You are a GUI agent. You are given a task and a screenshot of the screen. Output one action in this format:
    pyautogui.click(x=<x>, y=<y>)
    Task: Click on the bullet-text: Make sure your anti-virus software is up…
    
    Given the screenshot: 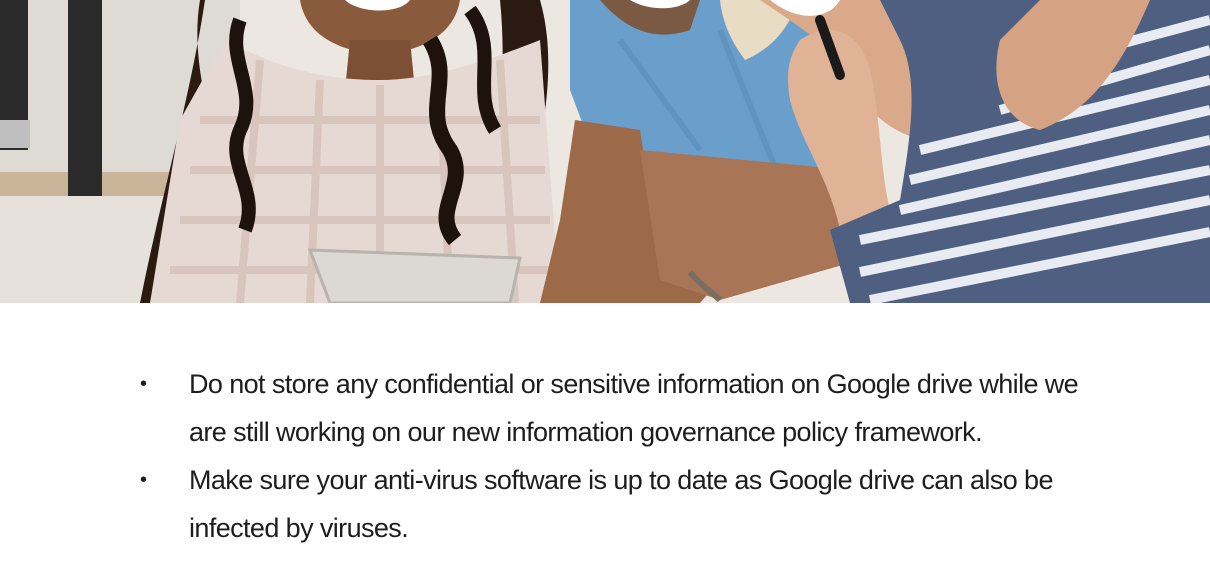 What is the action you would take?
    pyautogui.click(x=621, y=504)
    